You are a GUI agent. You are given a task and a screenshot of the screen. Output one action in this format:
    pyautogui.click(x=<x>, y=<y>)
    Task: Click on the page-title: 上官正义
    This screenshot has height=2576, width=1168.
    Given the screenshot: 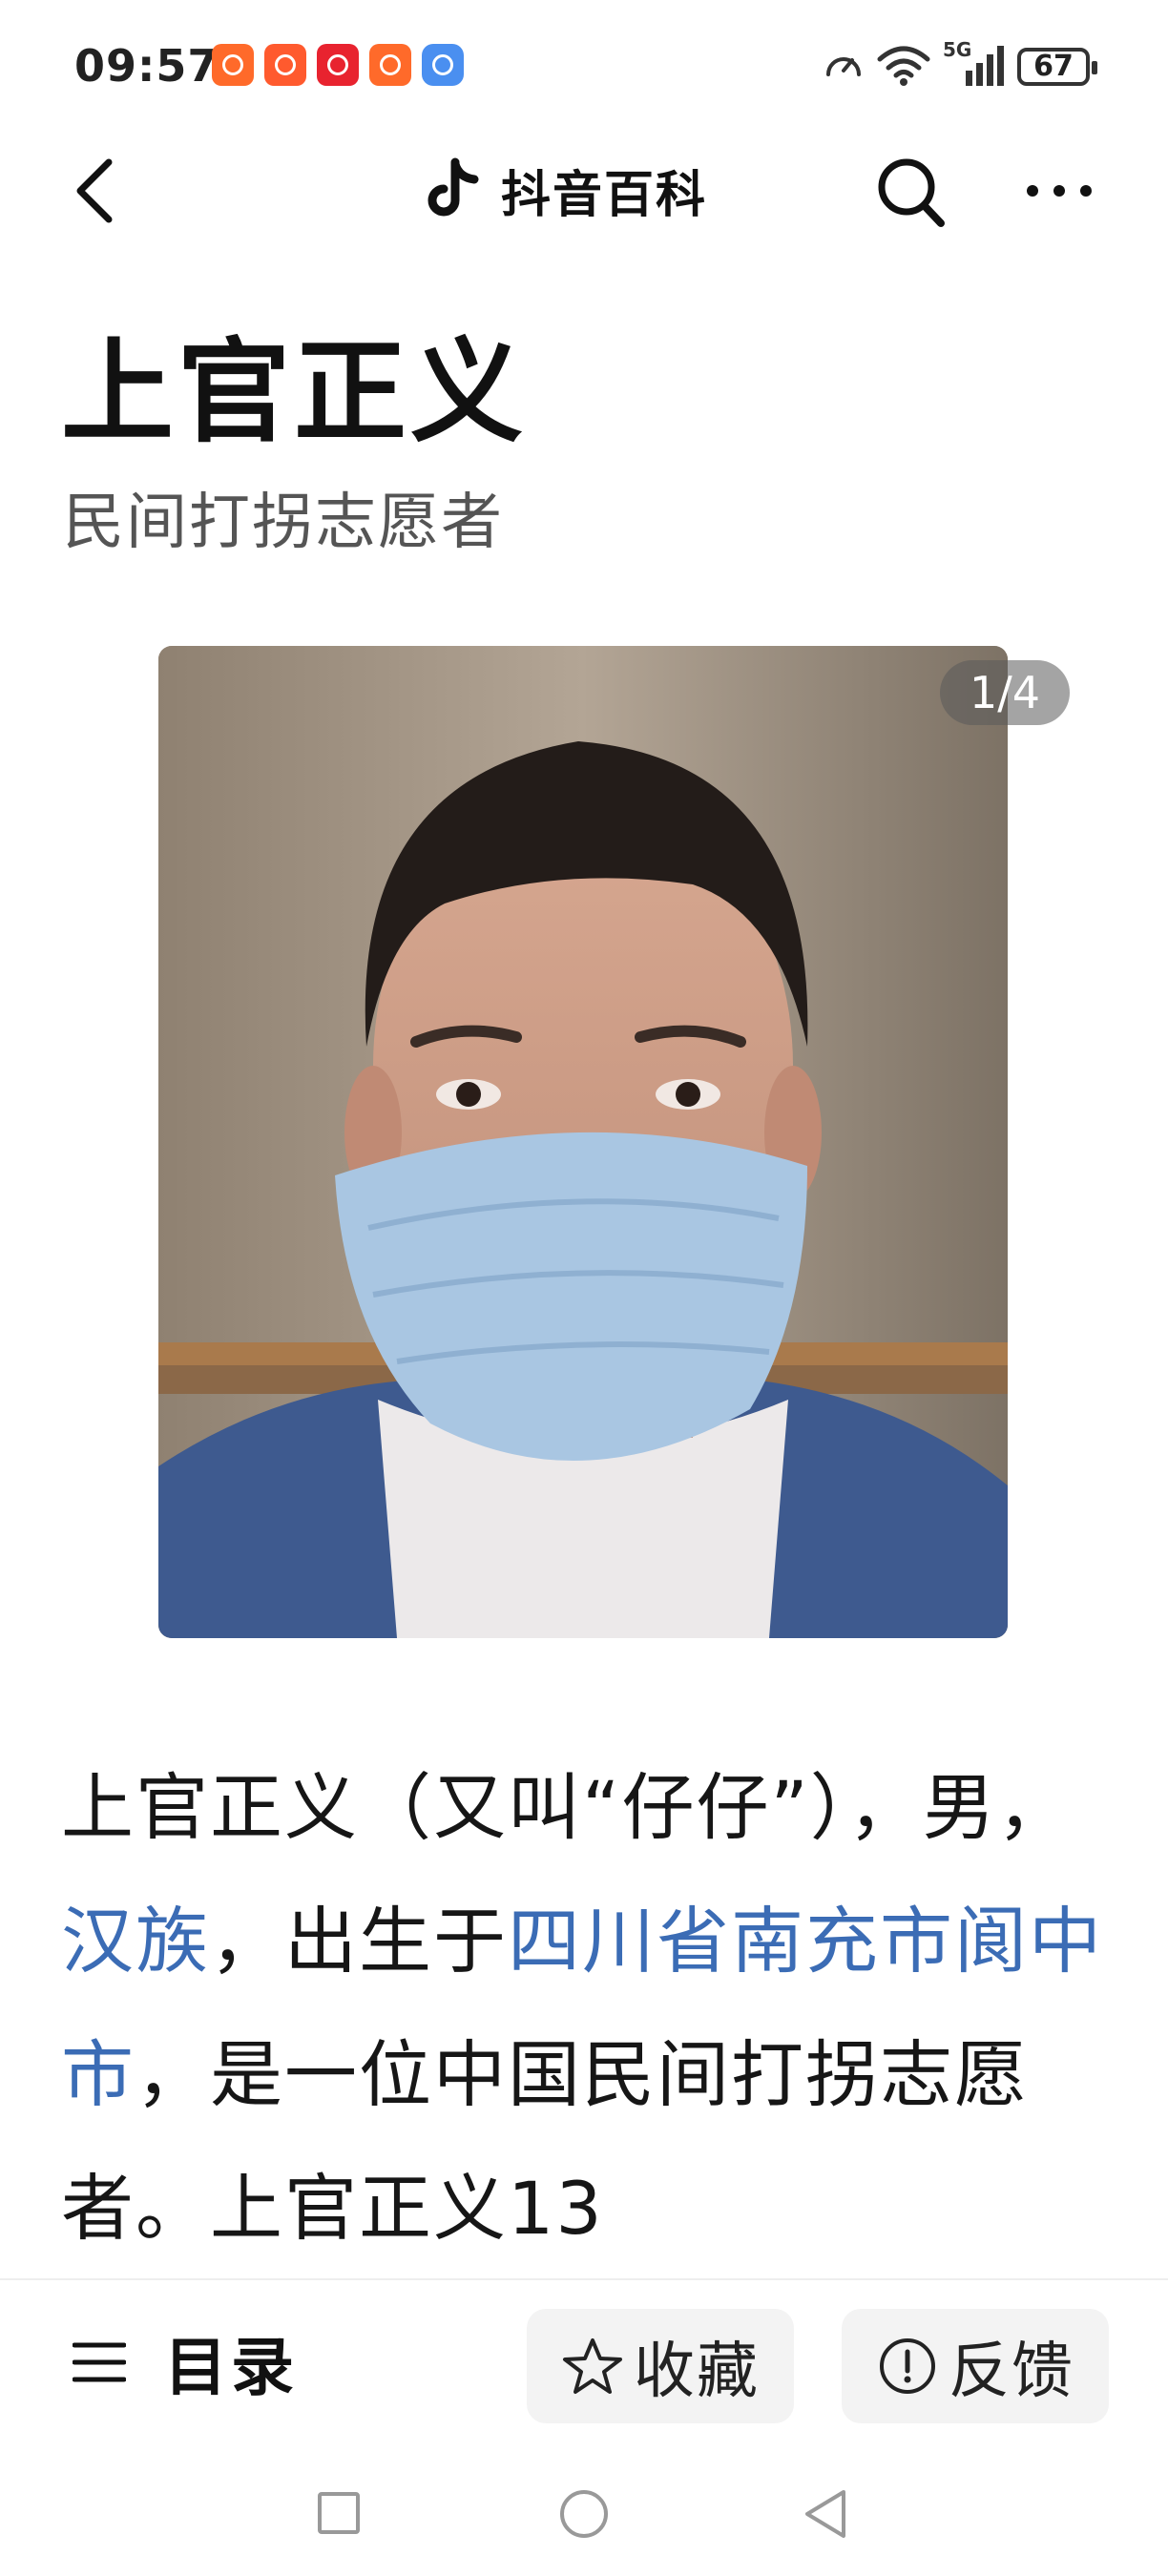 What is the action you would take?
    pyautogui.click(x=295, y=392)
    